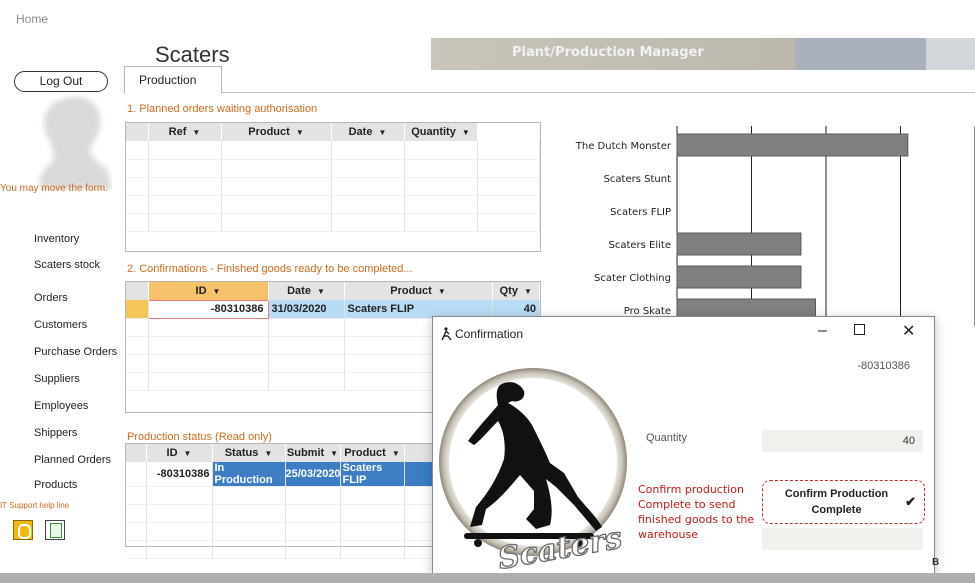 Image resolution: width=975 pixels, height=583 pixels. What do you see at coordinates (23, 530) in the screenshot?
I see `outlook-icon` at bounding box center [23, 530].